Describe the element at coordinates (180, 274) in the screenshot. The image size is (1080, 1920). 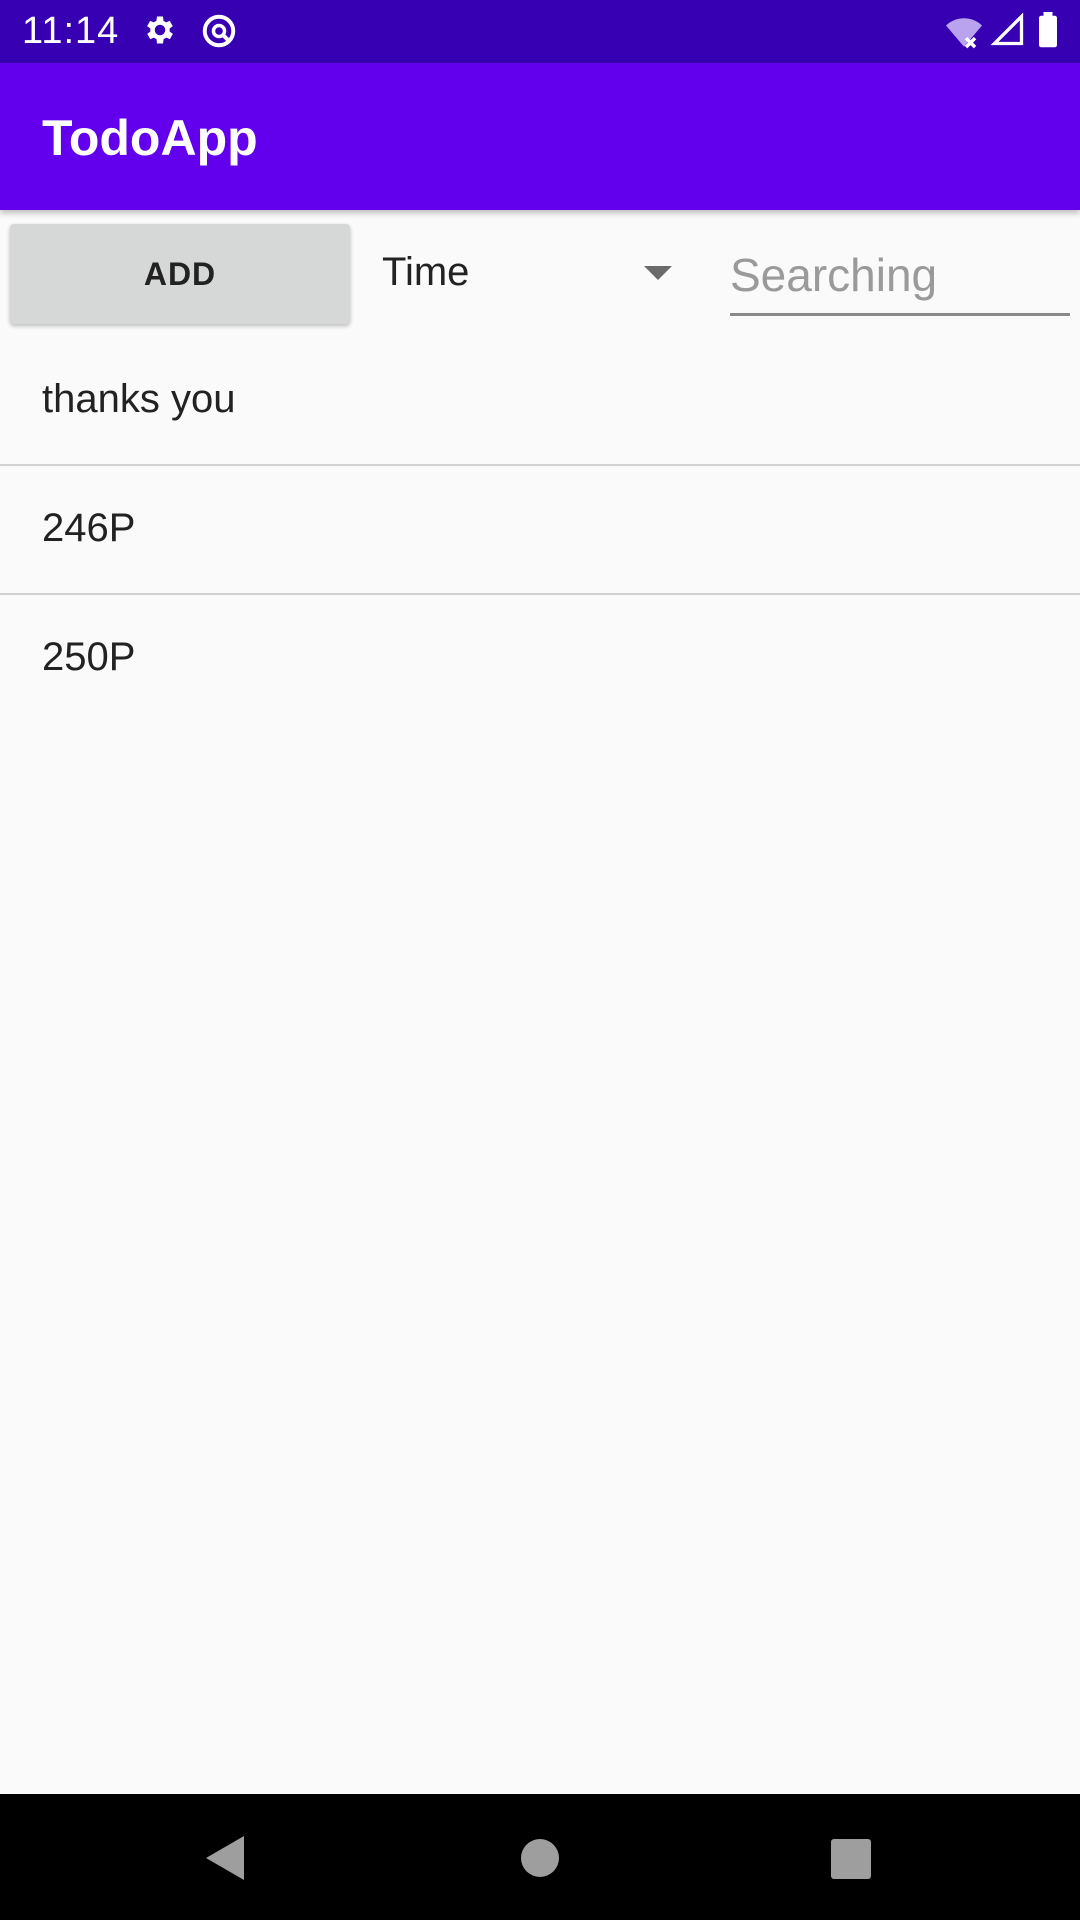
I see `add-button: ADD` at that location.